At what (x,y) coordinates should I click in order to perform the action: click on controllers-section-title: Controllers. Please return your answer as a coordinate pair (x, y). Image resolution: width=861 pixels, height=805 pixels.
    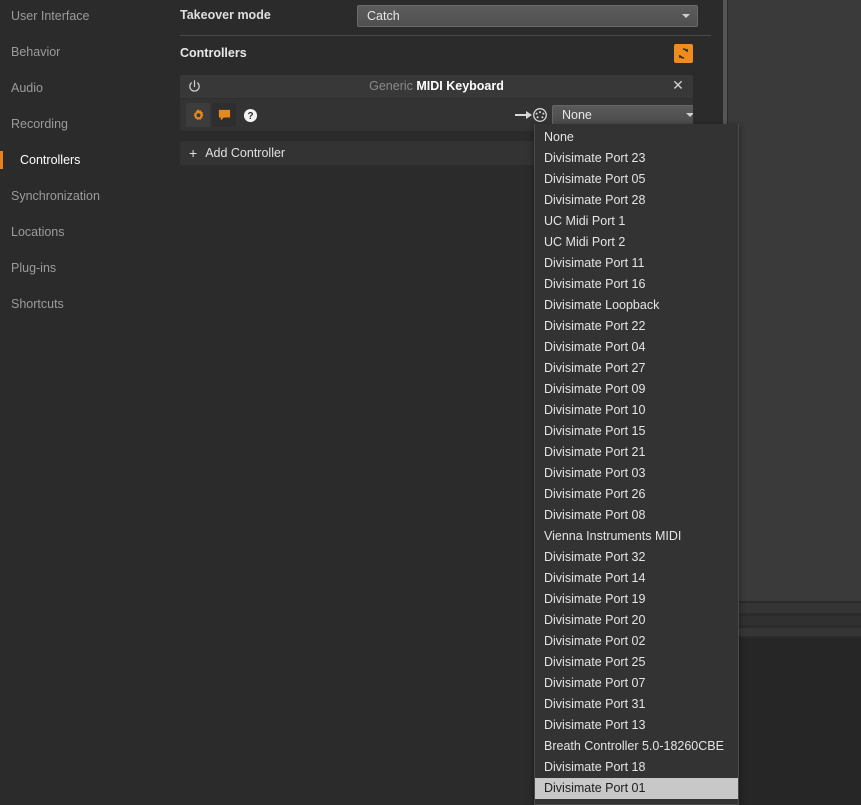
    Looking at the image, I should click on (213, 53).